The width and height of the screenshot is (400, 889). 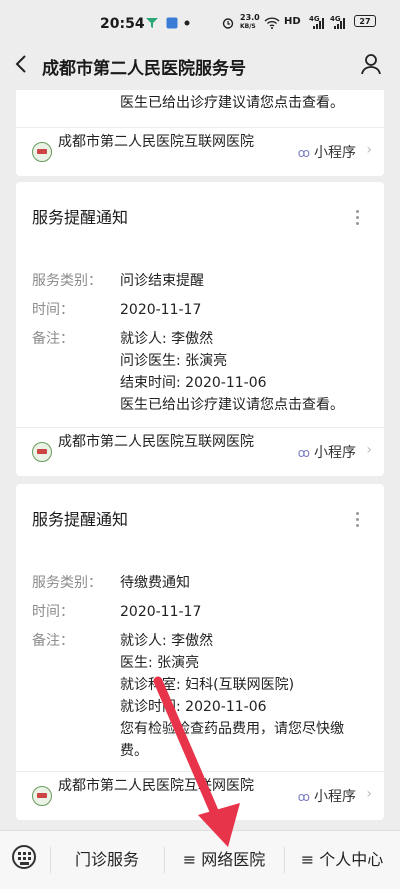 I want to click on chat-header: 成都市第二人民医院服务号, so click(x=200, y=65).